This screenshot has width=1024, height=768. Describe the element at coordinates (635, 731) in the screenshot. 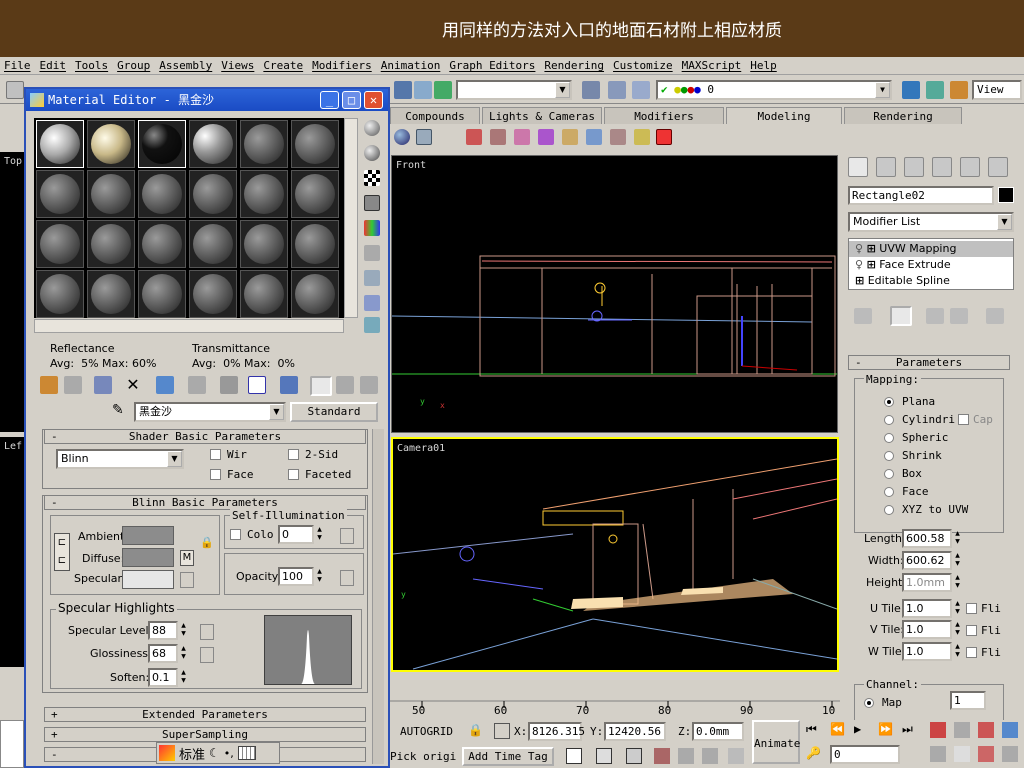

I see `y-coordinate-field: 12420.56` at that location.